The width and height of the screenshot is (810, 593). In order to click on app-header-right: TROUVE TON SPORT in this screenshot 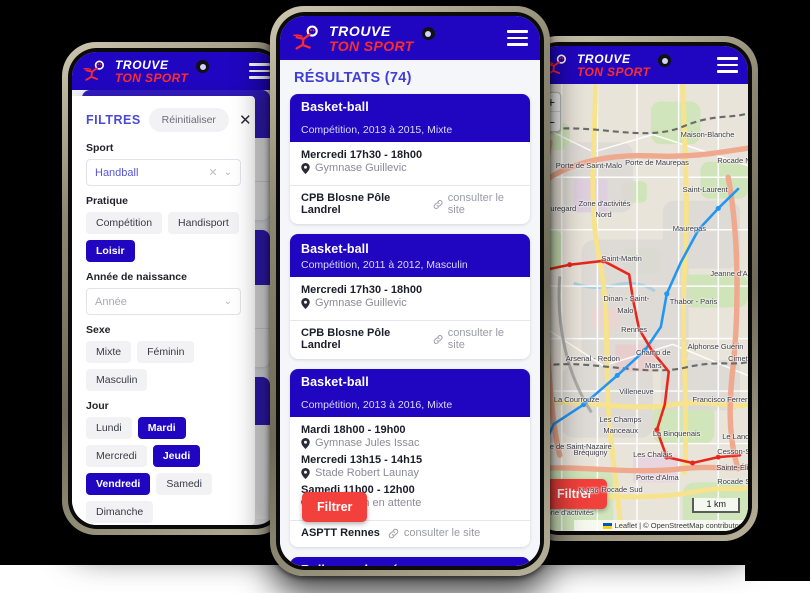, I will do `click(641, 65)`.